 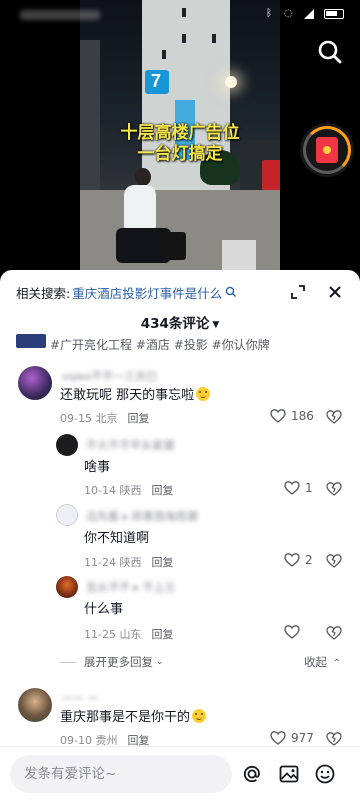 I want to click on comment-input: 发条有爱评论~, so click(x=121, y=774).